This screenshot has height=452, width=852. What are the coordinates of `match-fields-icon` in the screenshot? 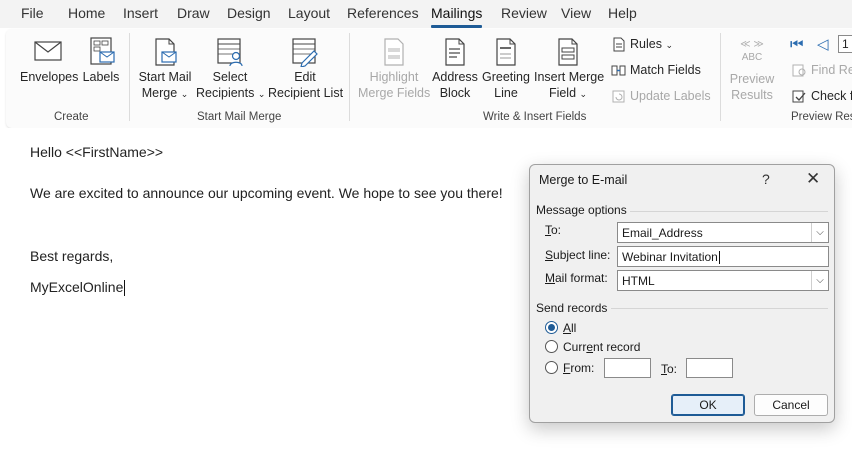 It's located at (618, 70).